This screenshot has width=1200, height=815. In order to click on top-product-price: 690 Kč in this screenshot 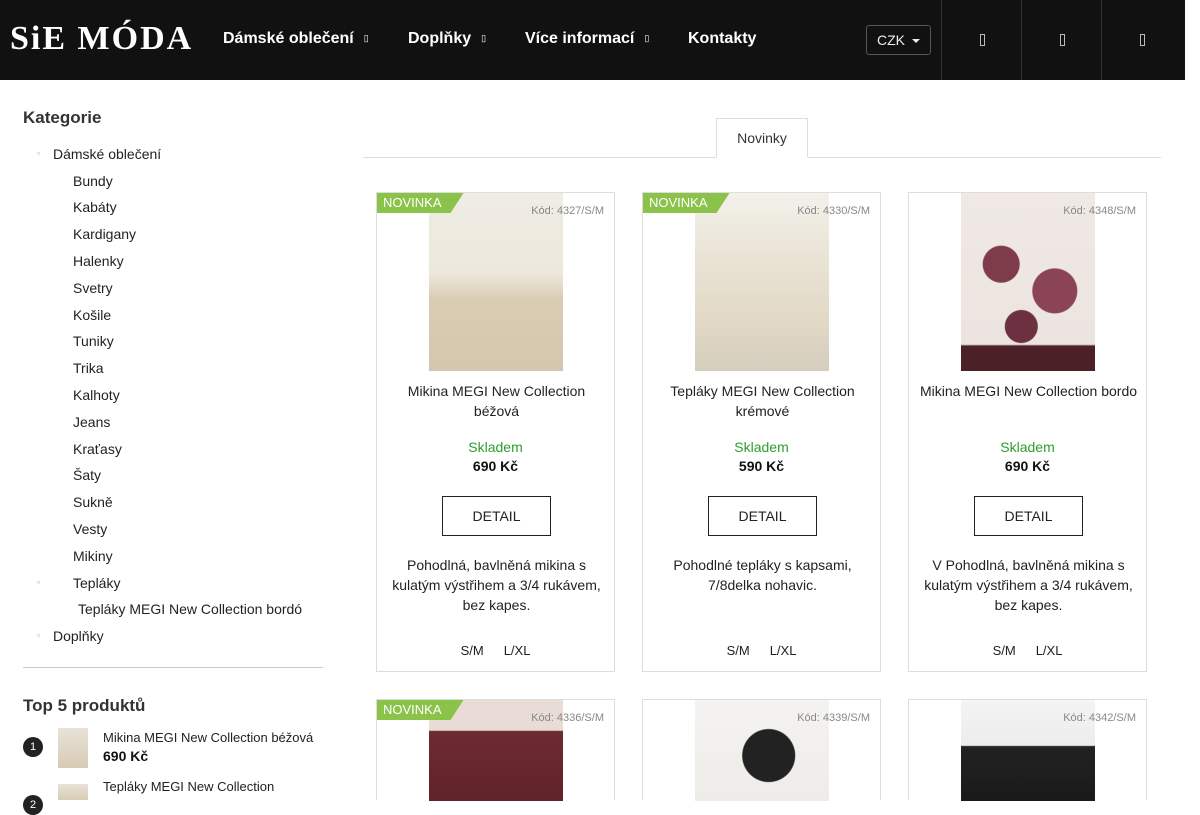, I will do `click(126, 756)`.